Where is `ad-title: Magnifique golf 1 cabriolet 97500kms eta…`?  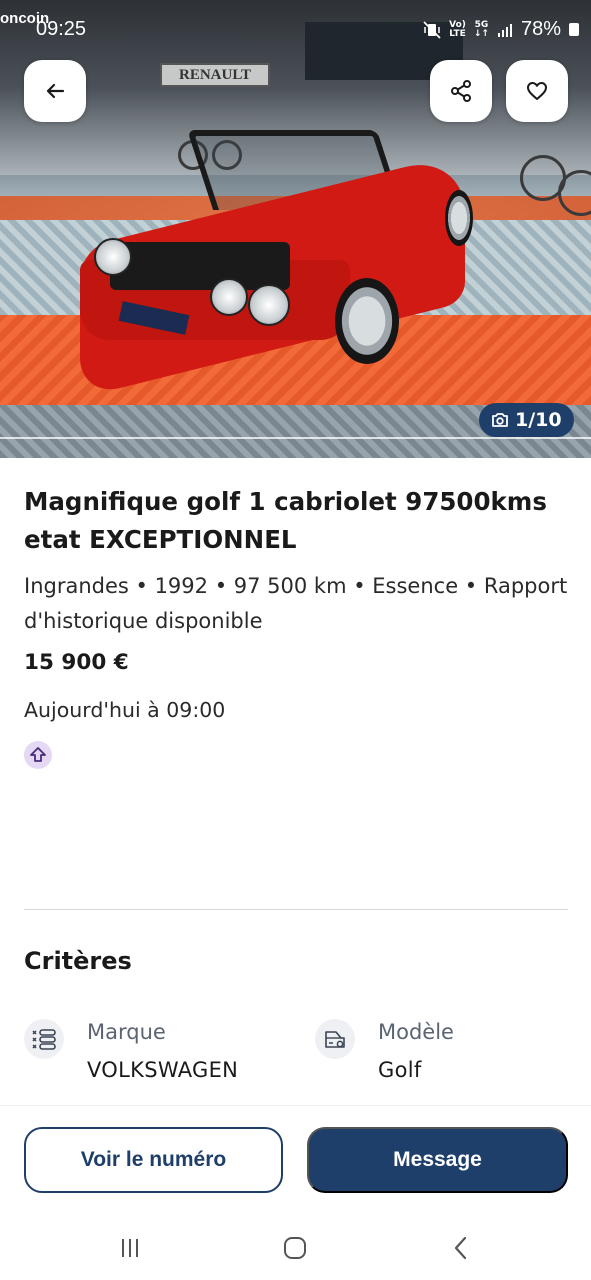 ad-title: Magnifique golf 1 cabriolet 97500kms eta… is located at coordinates (285, 520).